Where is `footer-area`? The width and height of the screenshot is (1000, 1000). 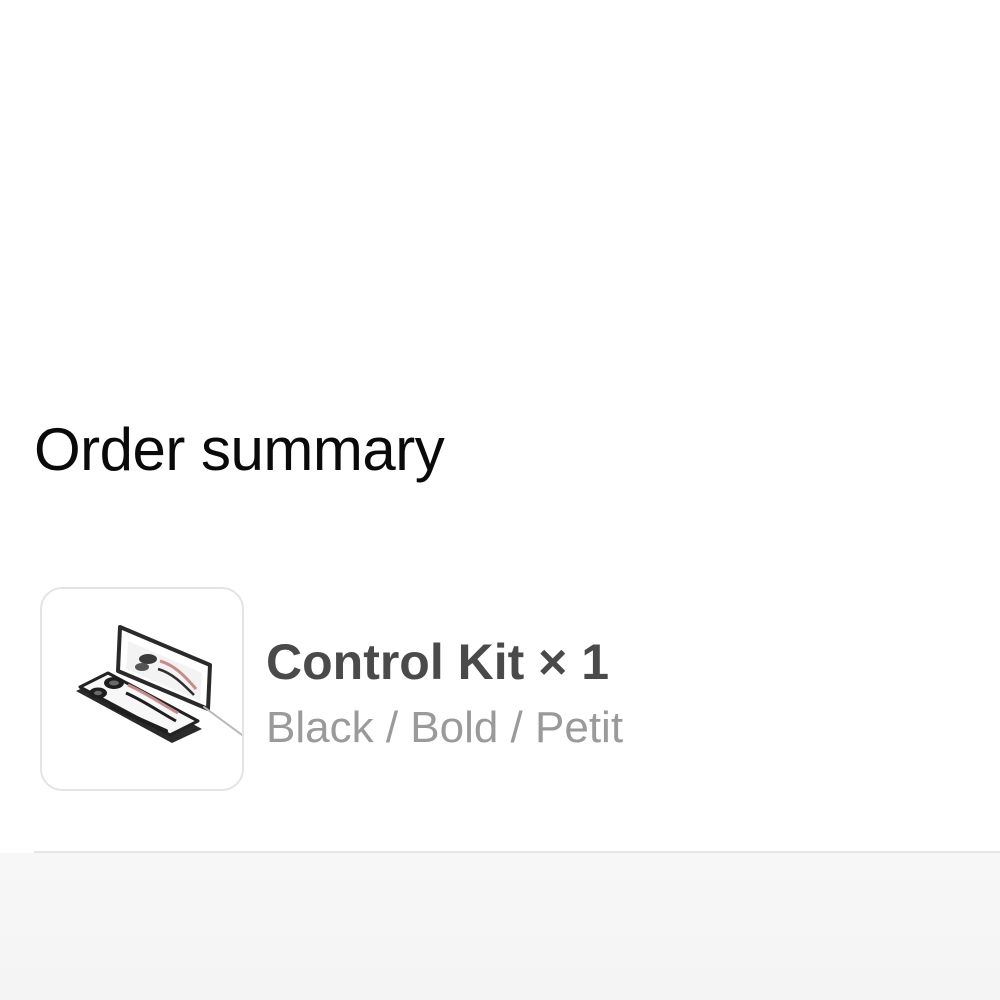 footer-area is located at coordinates (500, 926).